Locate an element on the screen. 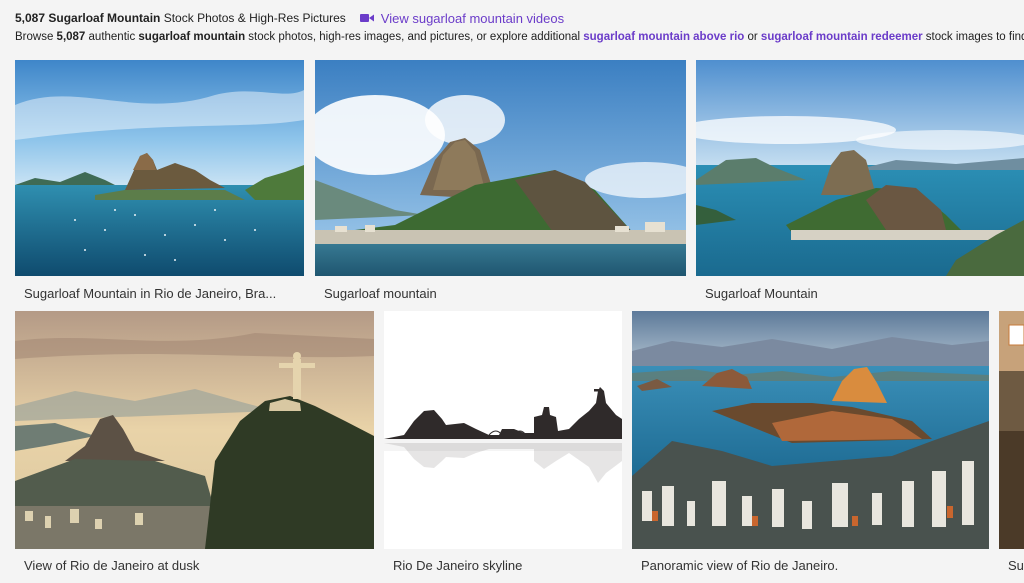 This screenshot has width=1024, height=583. related-search-link-above-rio: sugarloaf mountain above rio is located at coordinates (663, 37).